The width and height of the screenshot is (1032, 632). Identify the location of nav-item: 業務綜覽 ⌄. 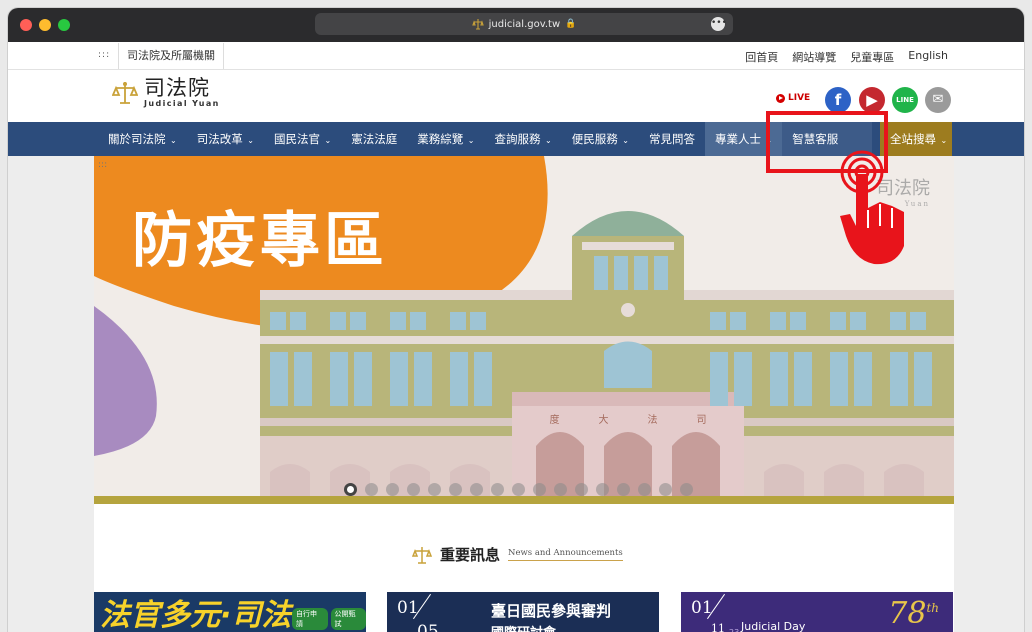
(445, 139).